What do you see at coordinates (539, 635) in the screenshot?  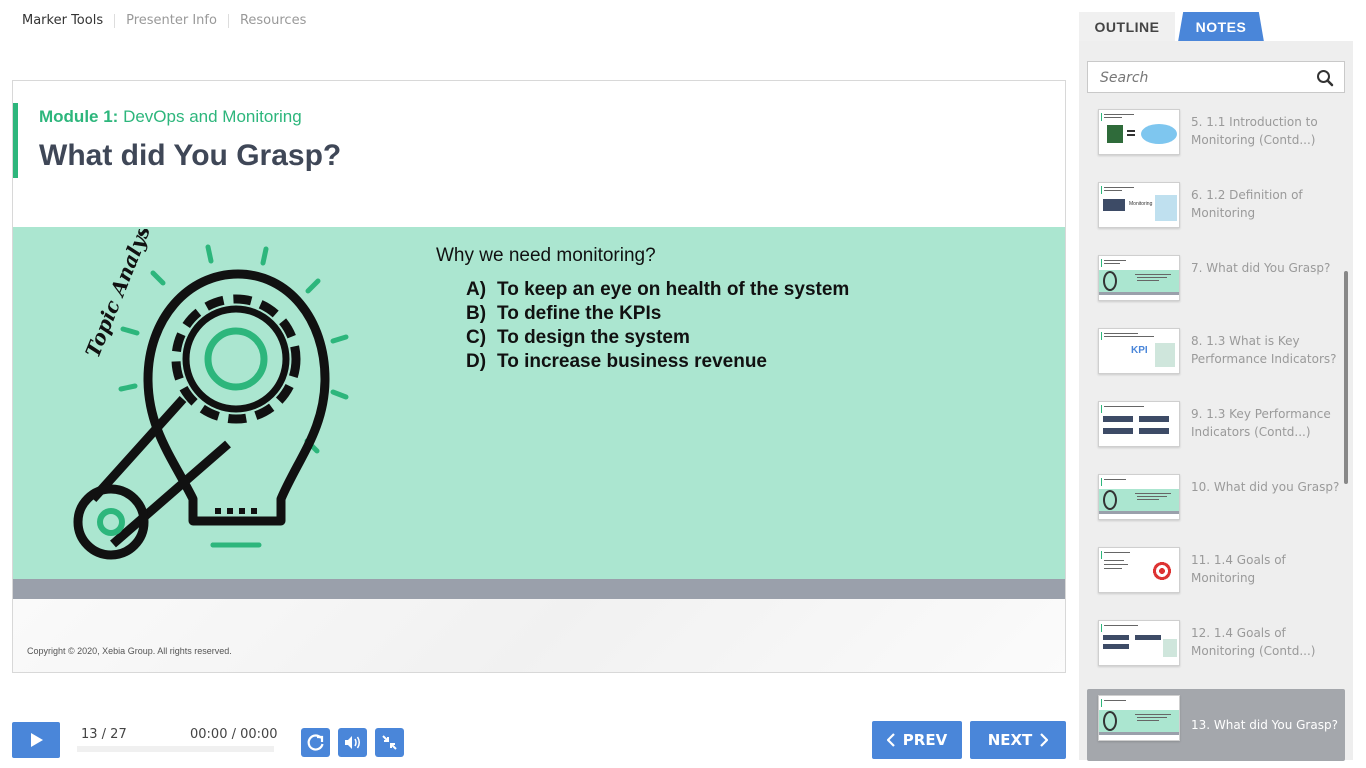 I see `slide-footer` at bounding box center [539, 635].